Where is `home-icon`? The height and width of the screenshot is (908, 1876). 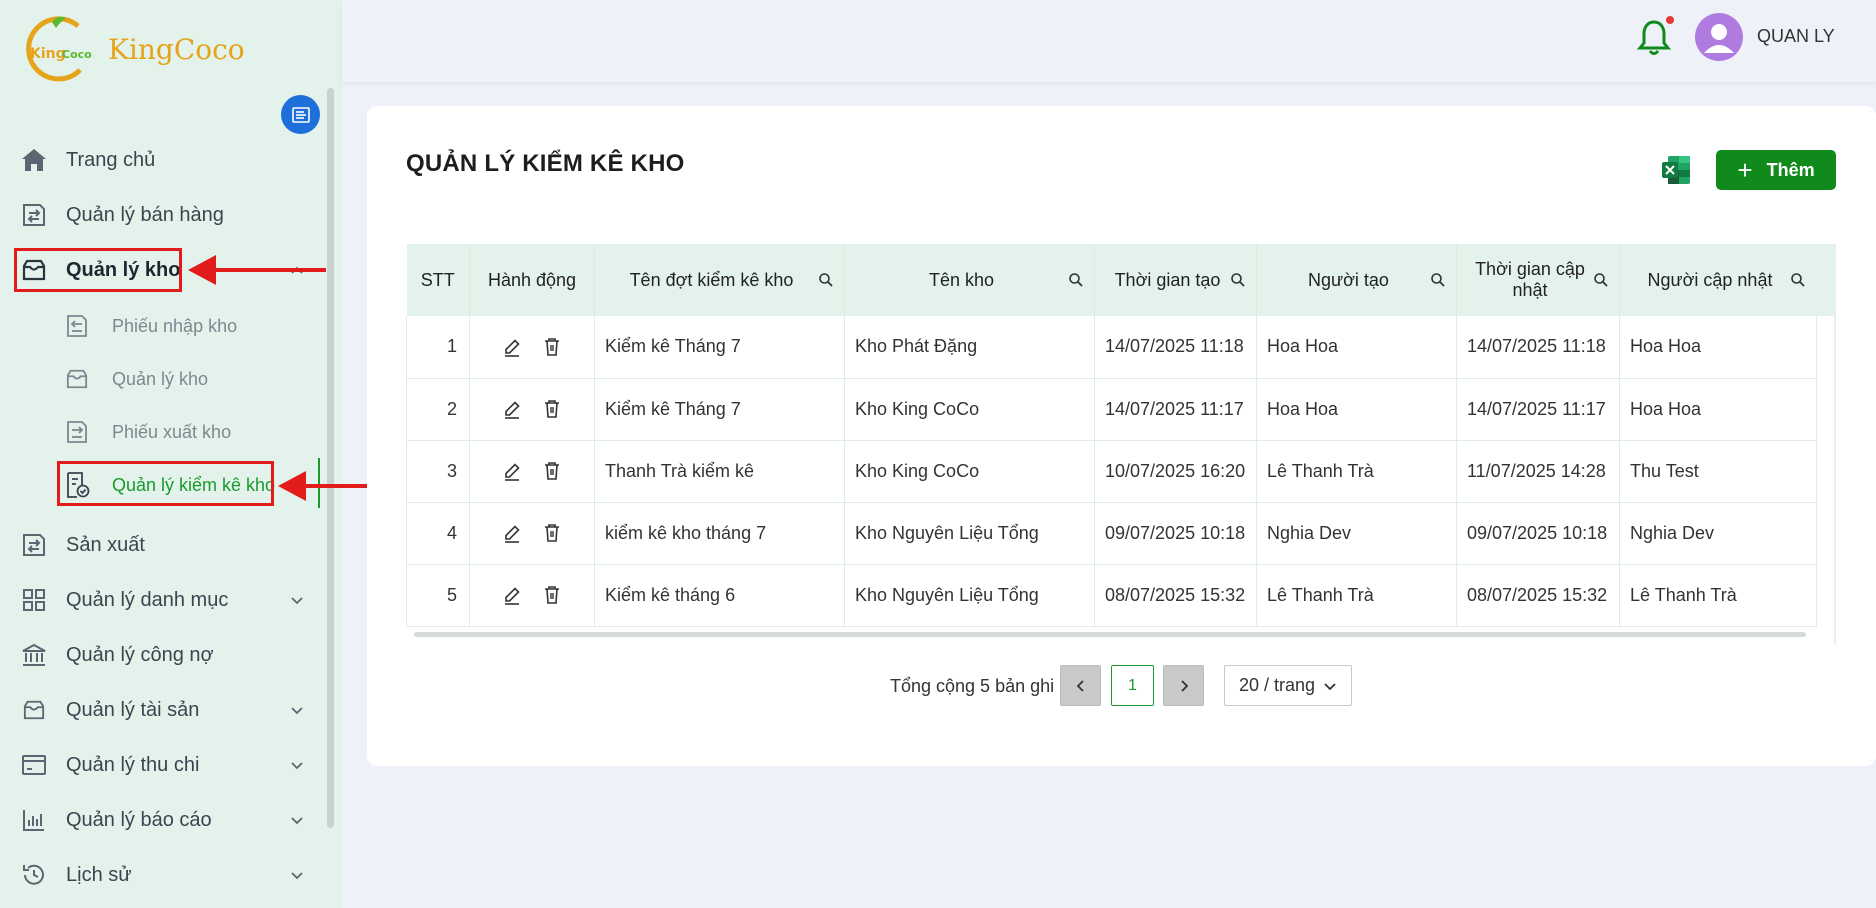
home-icon is located at coordinates (34, 160).